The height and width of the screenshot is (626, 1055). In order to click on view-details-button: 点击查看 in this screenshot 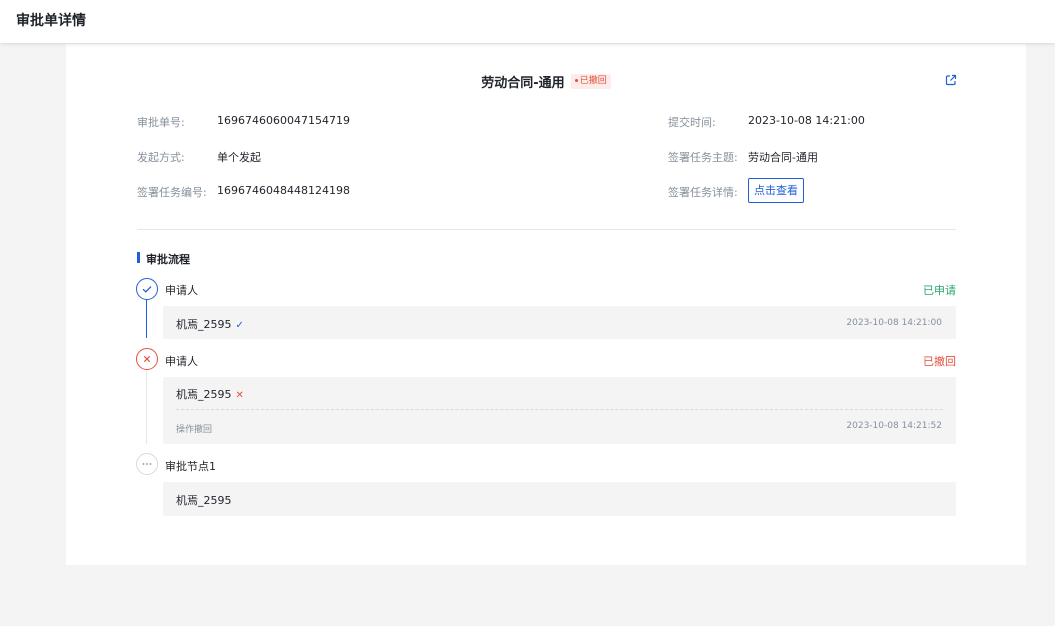, I will do `click(776, 190)`.